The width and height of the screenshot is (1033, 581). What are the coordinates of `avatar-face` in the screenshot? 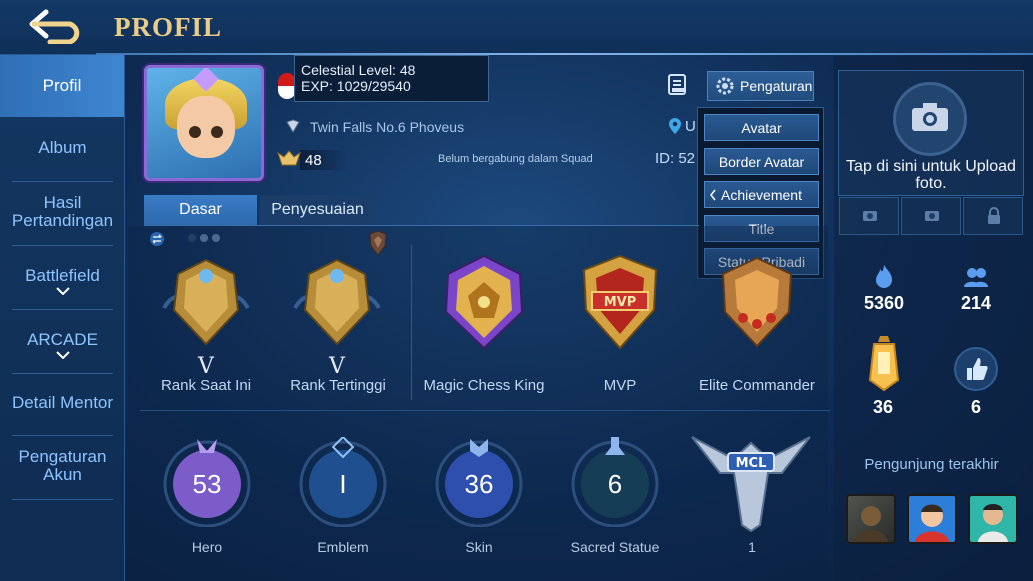 It's located at (206, 127).